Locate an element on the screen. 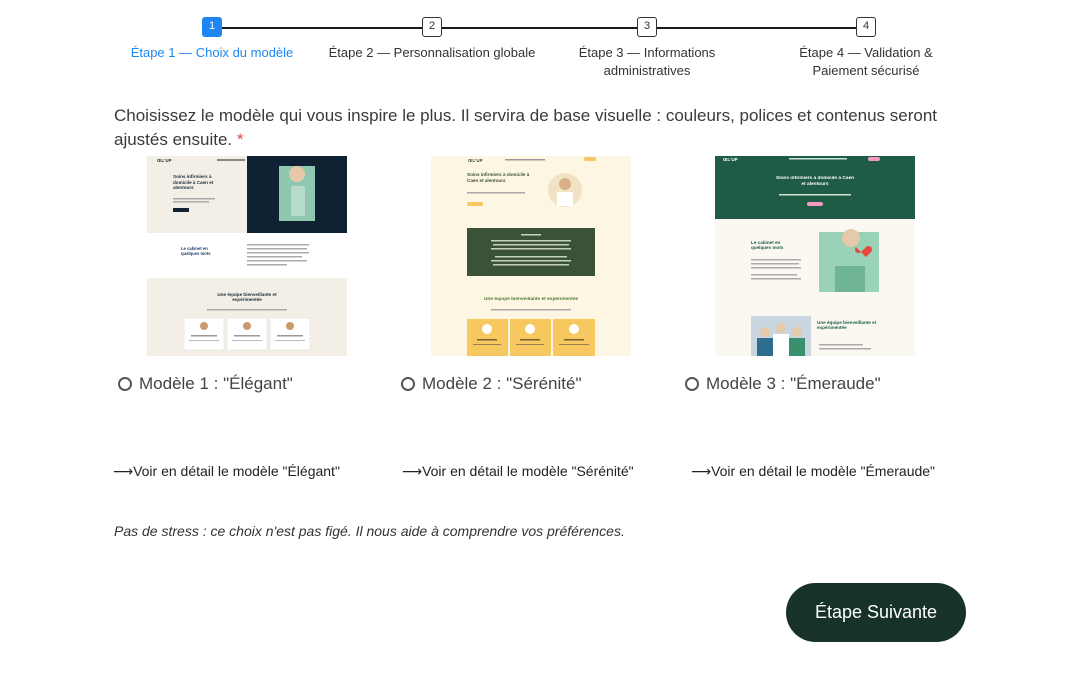  model-3-logo: ŒL'UP is located at coordinates (730, 159).